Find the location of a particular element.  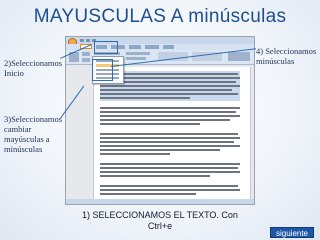

slide-title: MAYUSCULAS A minúsculas is located at coordinates (160, 16).